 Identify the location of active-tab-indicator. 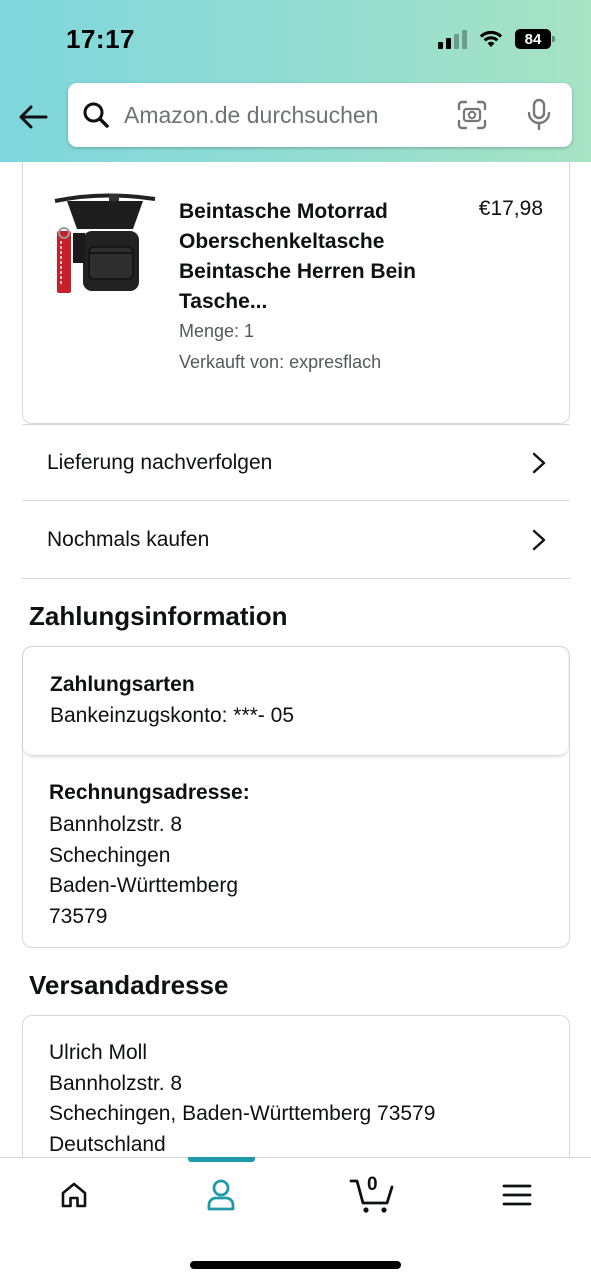
(221, 1159).